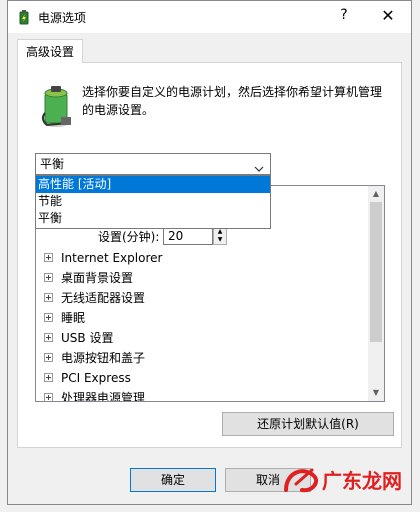  Describe the element at coordinates (73, 318) in the screenshot. I see `tree-item-label: 睡眠` at that location.